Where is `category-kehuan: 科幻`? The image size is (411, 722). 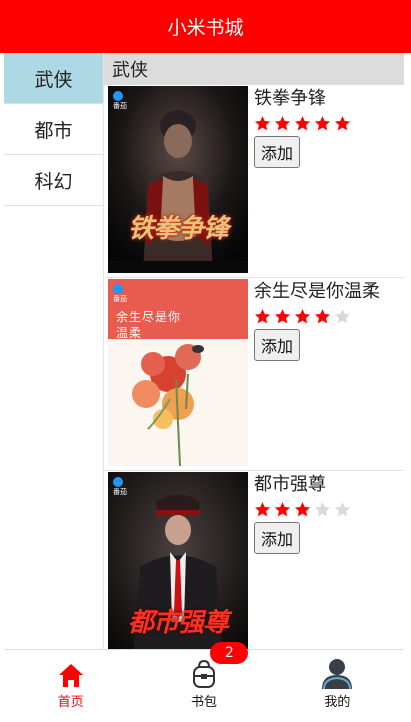
category-kehuan: 科幻 is located at coordinates (53, 180).